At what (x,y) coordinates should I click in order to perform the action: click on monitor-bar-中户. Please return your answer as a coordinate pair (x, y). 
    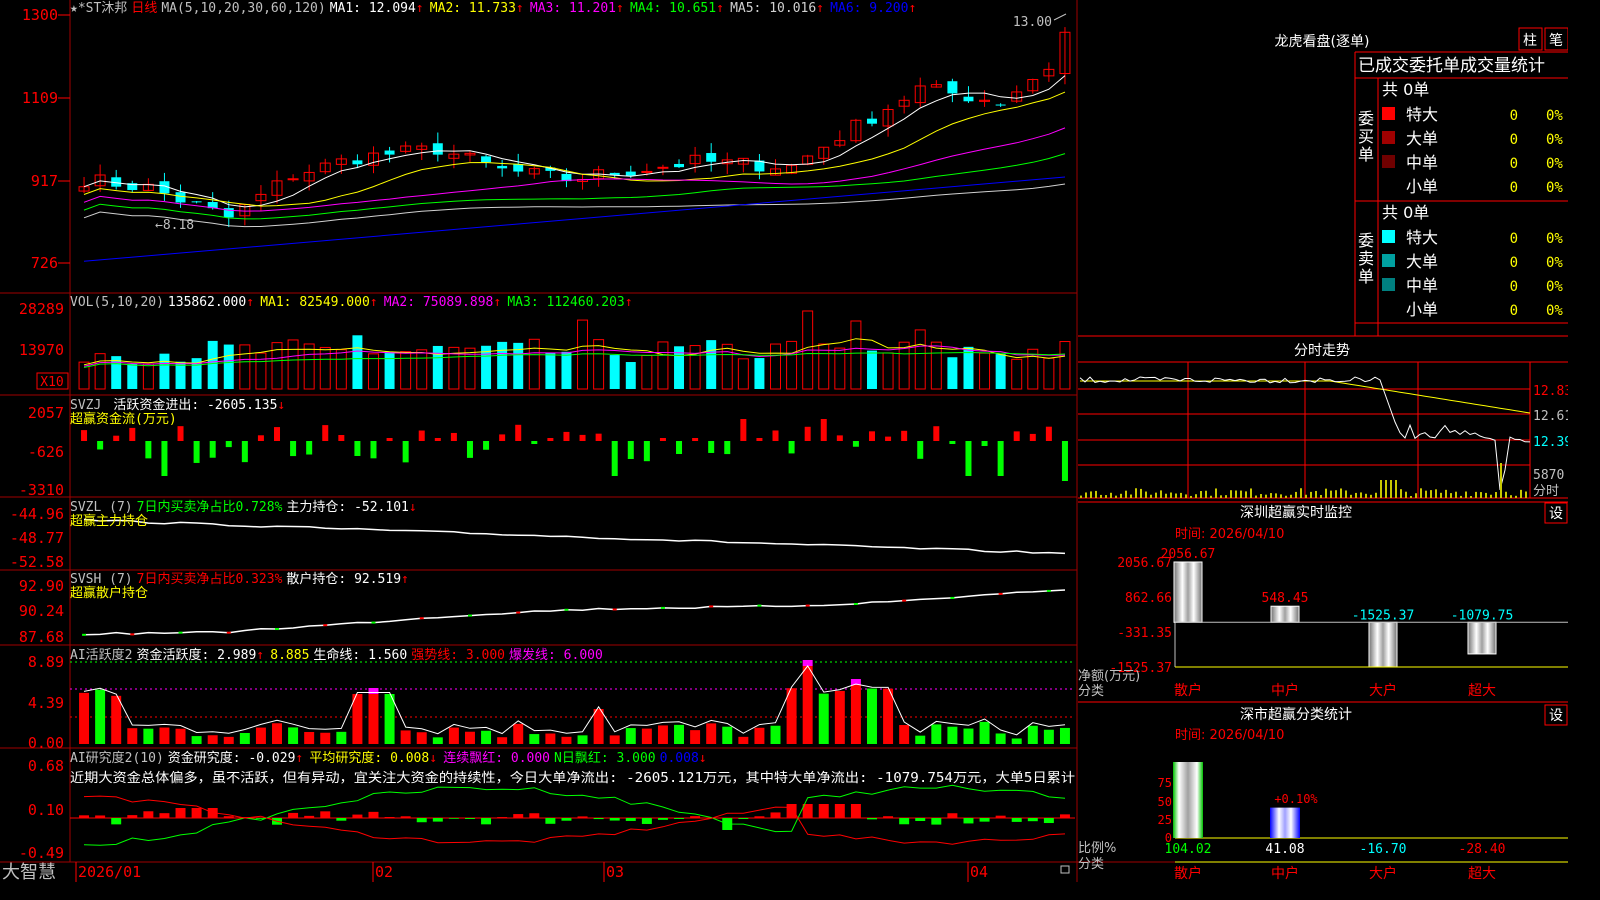
    Looking at the image, I should click on (1285, 614).